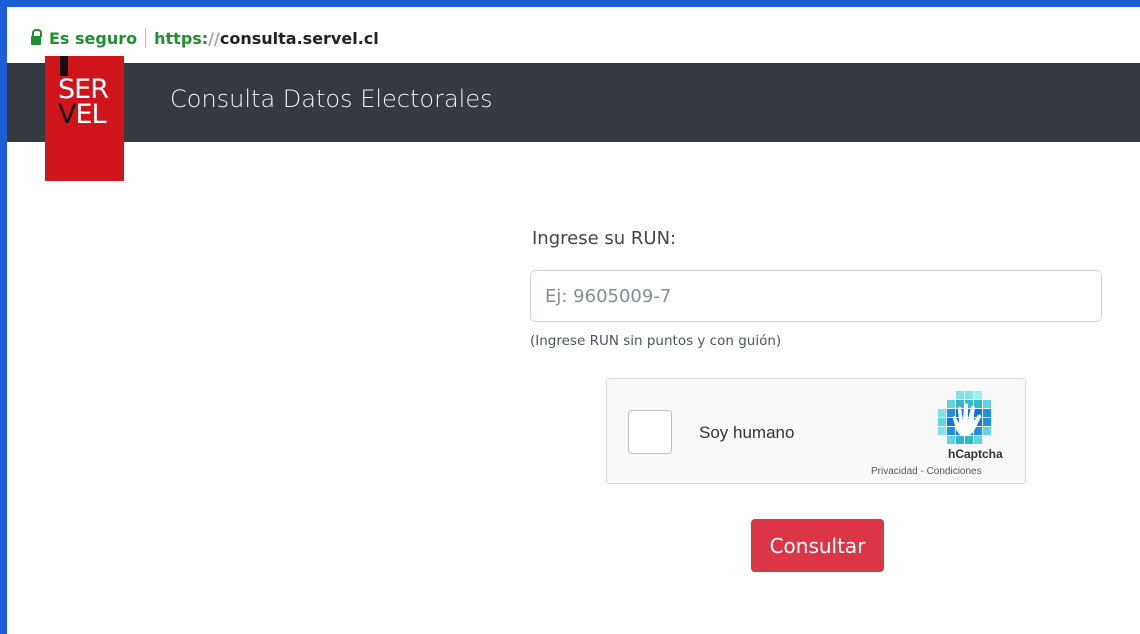  I want to click on consultar-button: Consultar, so click(817, 545).